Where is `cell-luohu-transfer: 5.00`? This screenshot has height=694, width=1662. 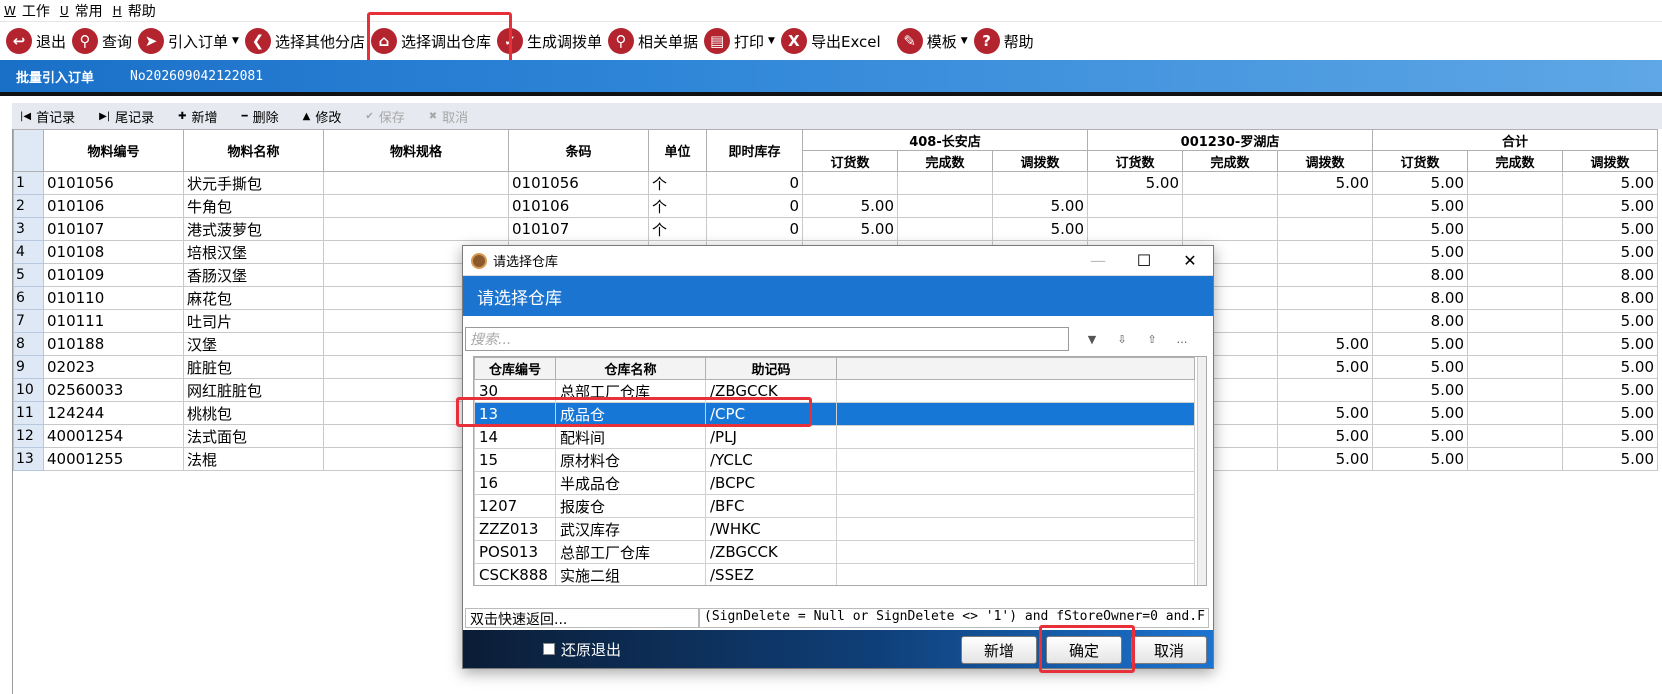 cell-luohu-transfer: 5.00 is located at coordinates (1325, 436).